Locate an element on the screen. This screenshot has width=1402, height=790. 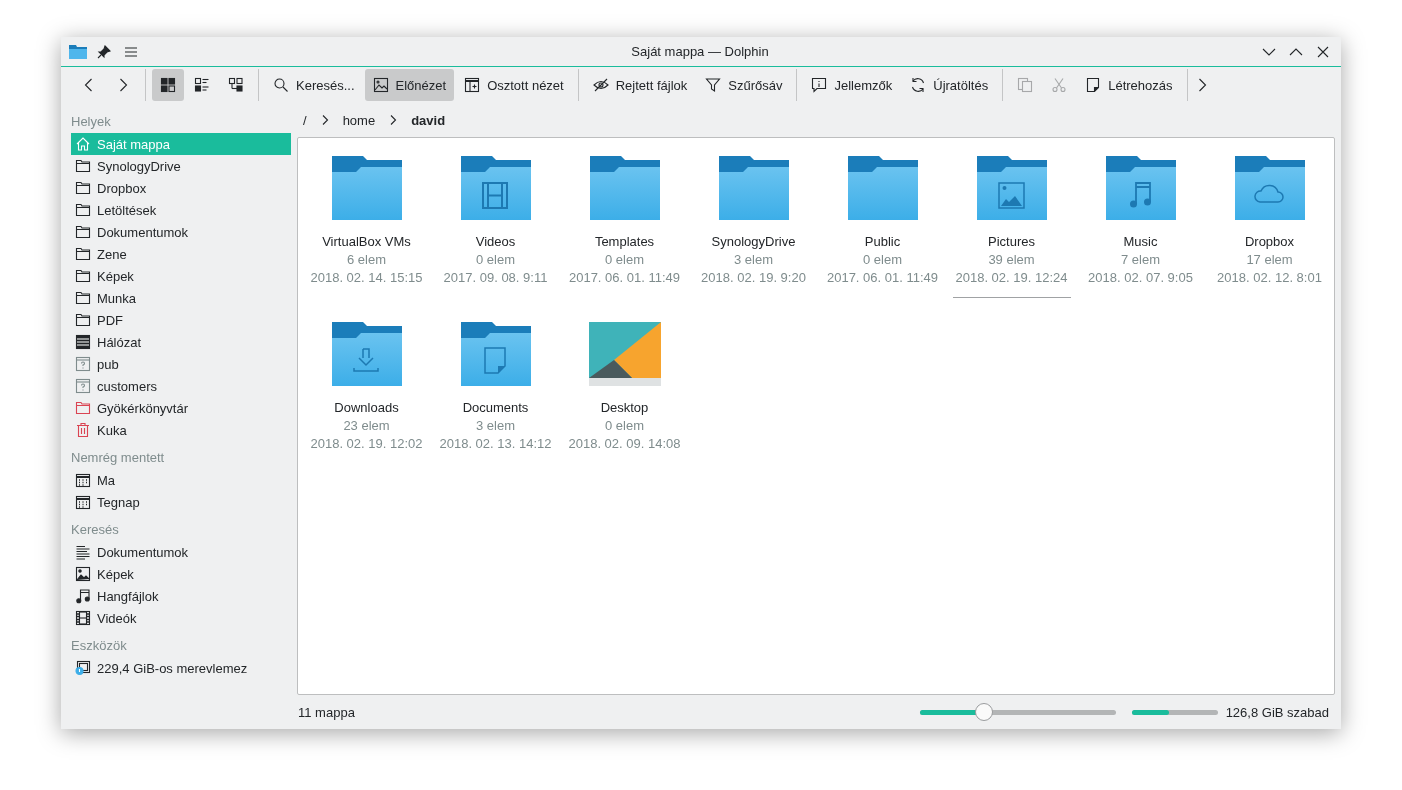
file-name: Pictures is located at coordinates (1011, 242).